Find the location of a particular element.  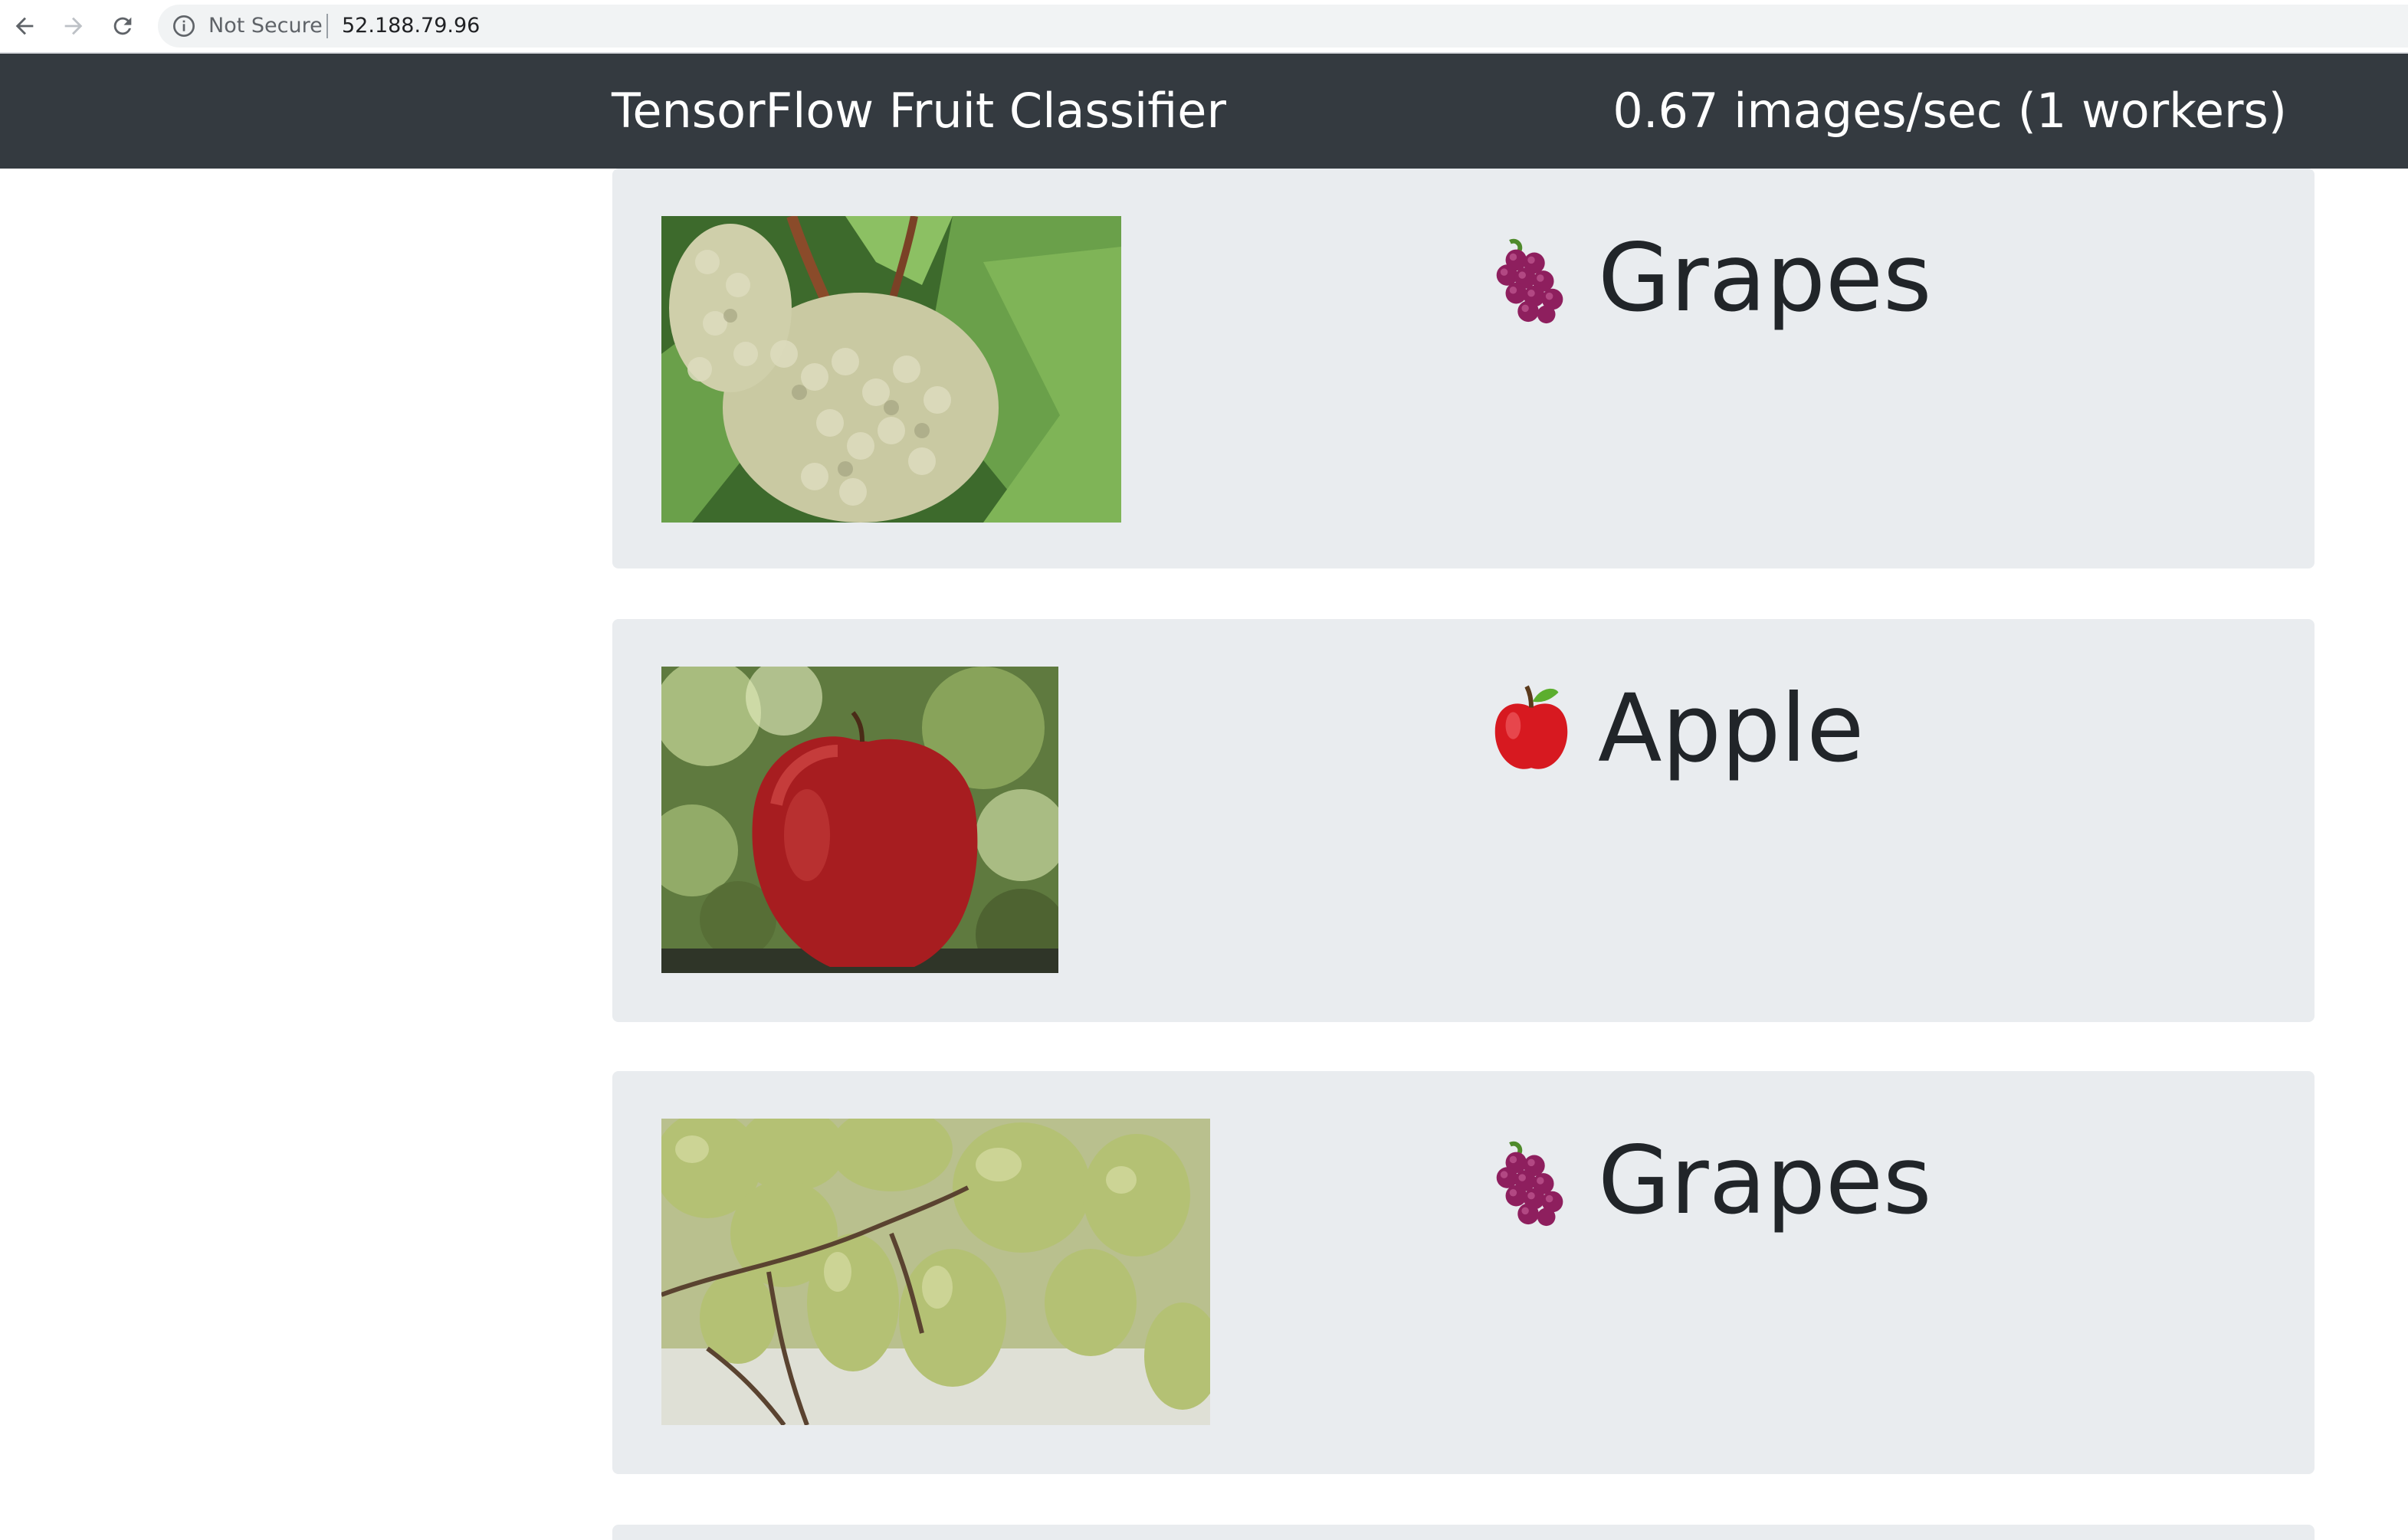

forward-button is located at coordinates (73, 26).